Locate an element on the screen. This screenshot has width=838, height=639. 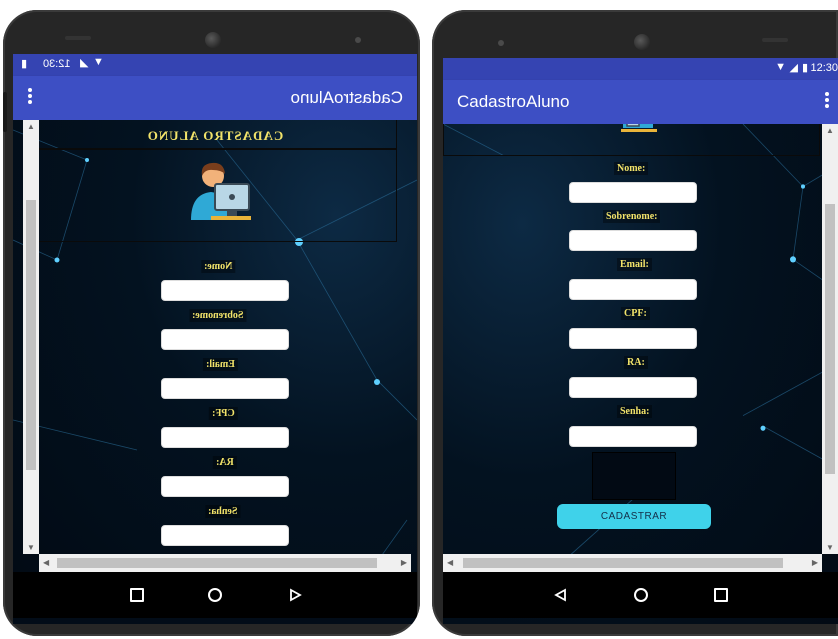
volume-button is located at coordinates (5, 112).